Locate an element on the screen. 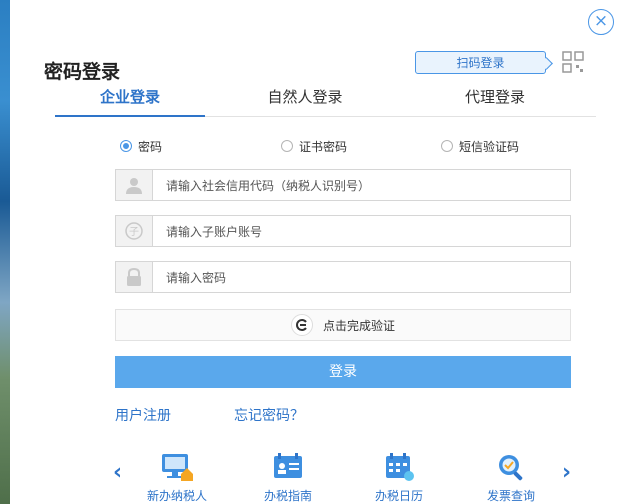 This screenshot has height=504, width=622. new-taxpayer-icon is located at coordinates (177, 467).